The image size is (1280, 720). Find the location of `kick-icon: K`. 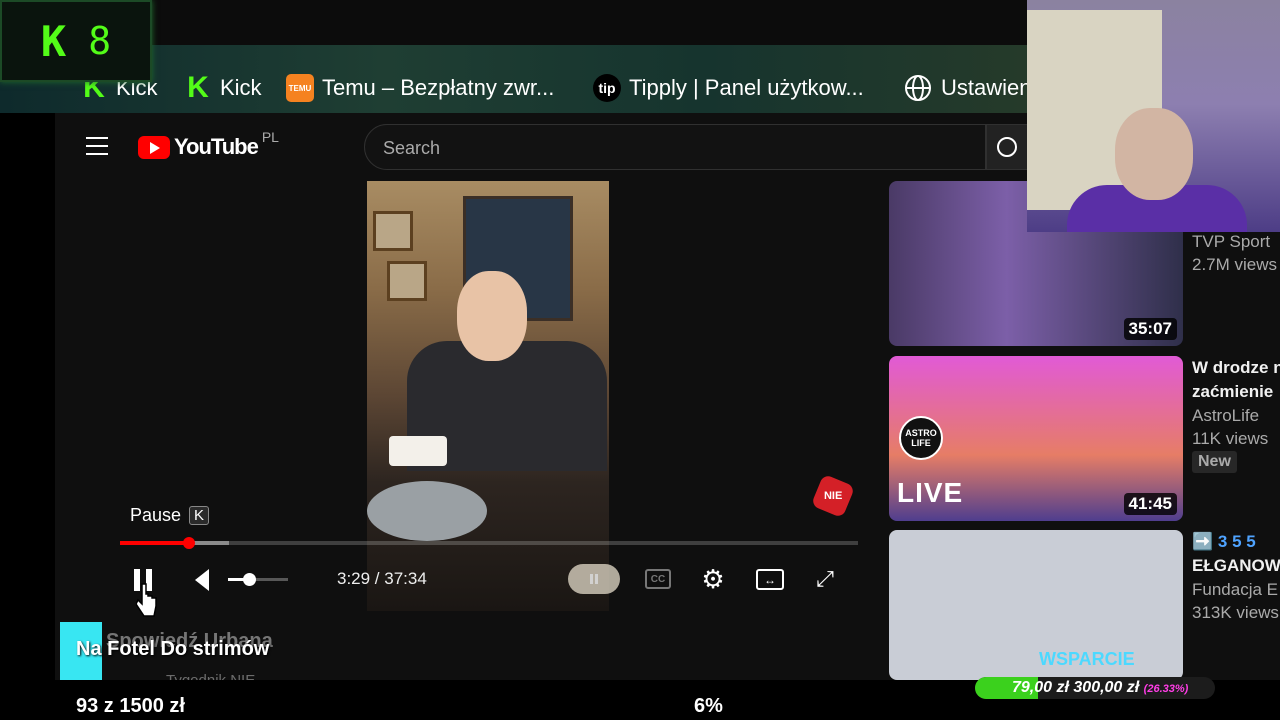

kick-icon: K is located at coordinates (198, 87).